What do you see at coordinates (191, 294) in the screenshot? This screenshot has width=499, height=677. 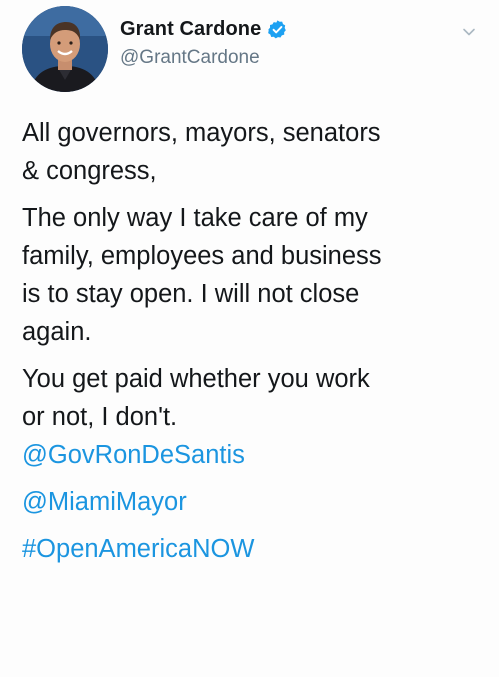 I see `tweet-line: is to stay open. I will not close` at bounding box center [191, 294].